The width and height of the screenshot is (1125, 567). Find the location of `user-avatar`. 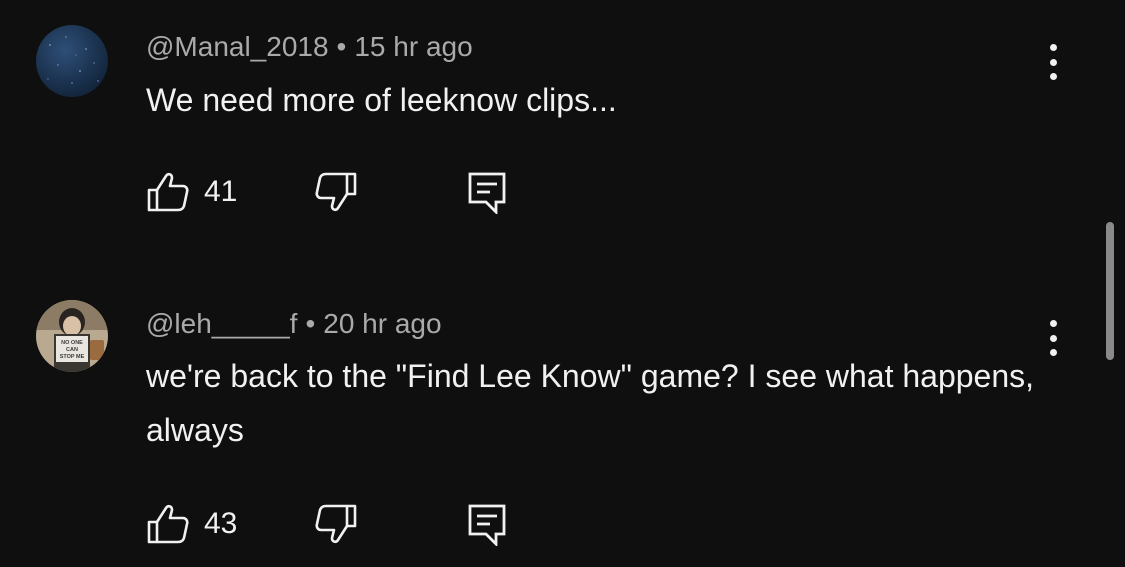

user-avatar is located at coordinates (72, 61).